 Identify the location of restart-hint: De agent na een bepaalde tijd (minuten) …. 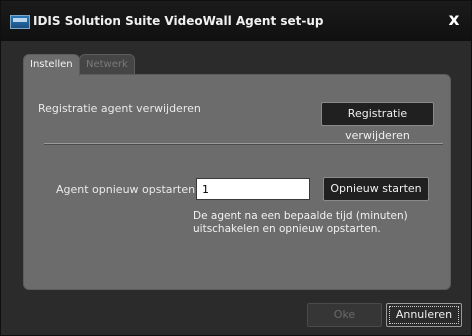
(300, 222).